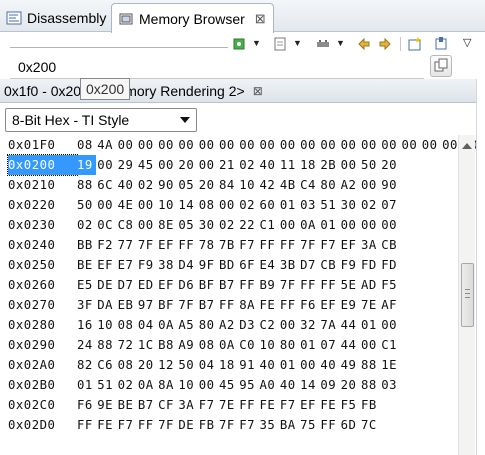 The width and height of the screenshot is (485, 455). Describe the element at coordinates (268, 265) in the screenshot. I see `memory-cell: E4` at that location.